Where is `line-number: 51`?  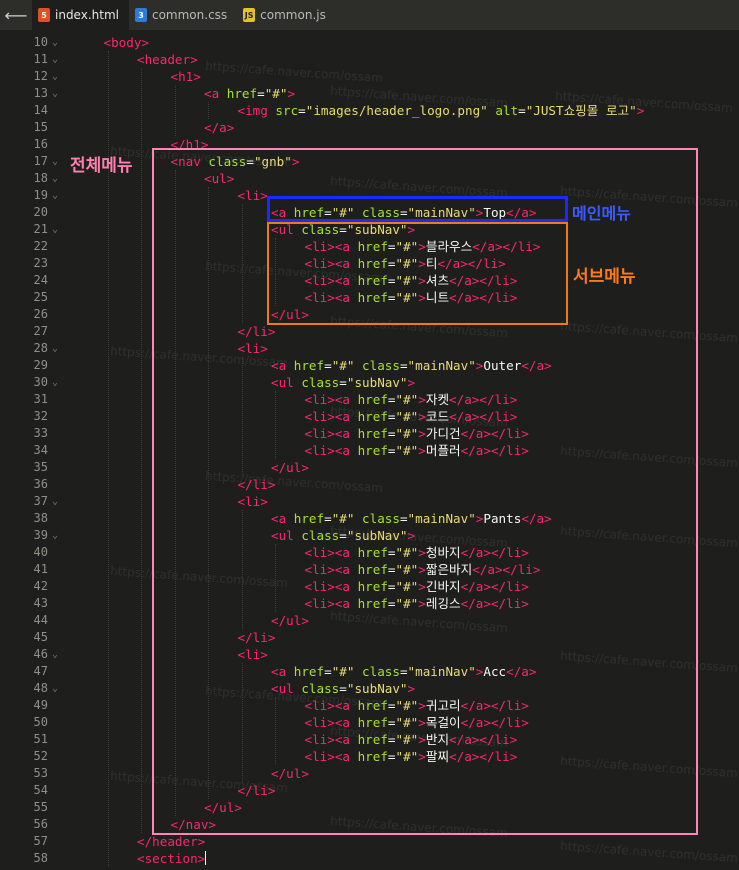
line-number: 51 is located at coordinates (40, 739).